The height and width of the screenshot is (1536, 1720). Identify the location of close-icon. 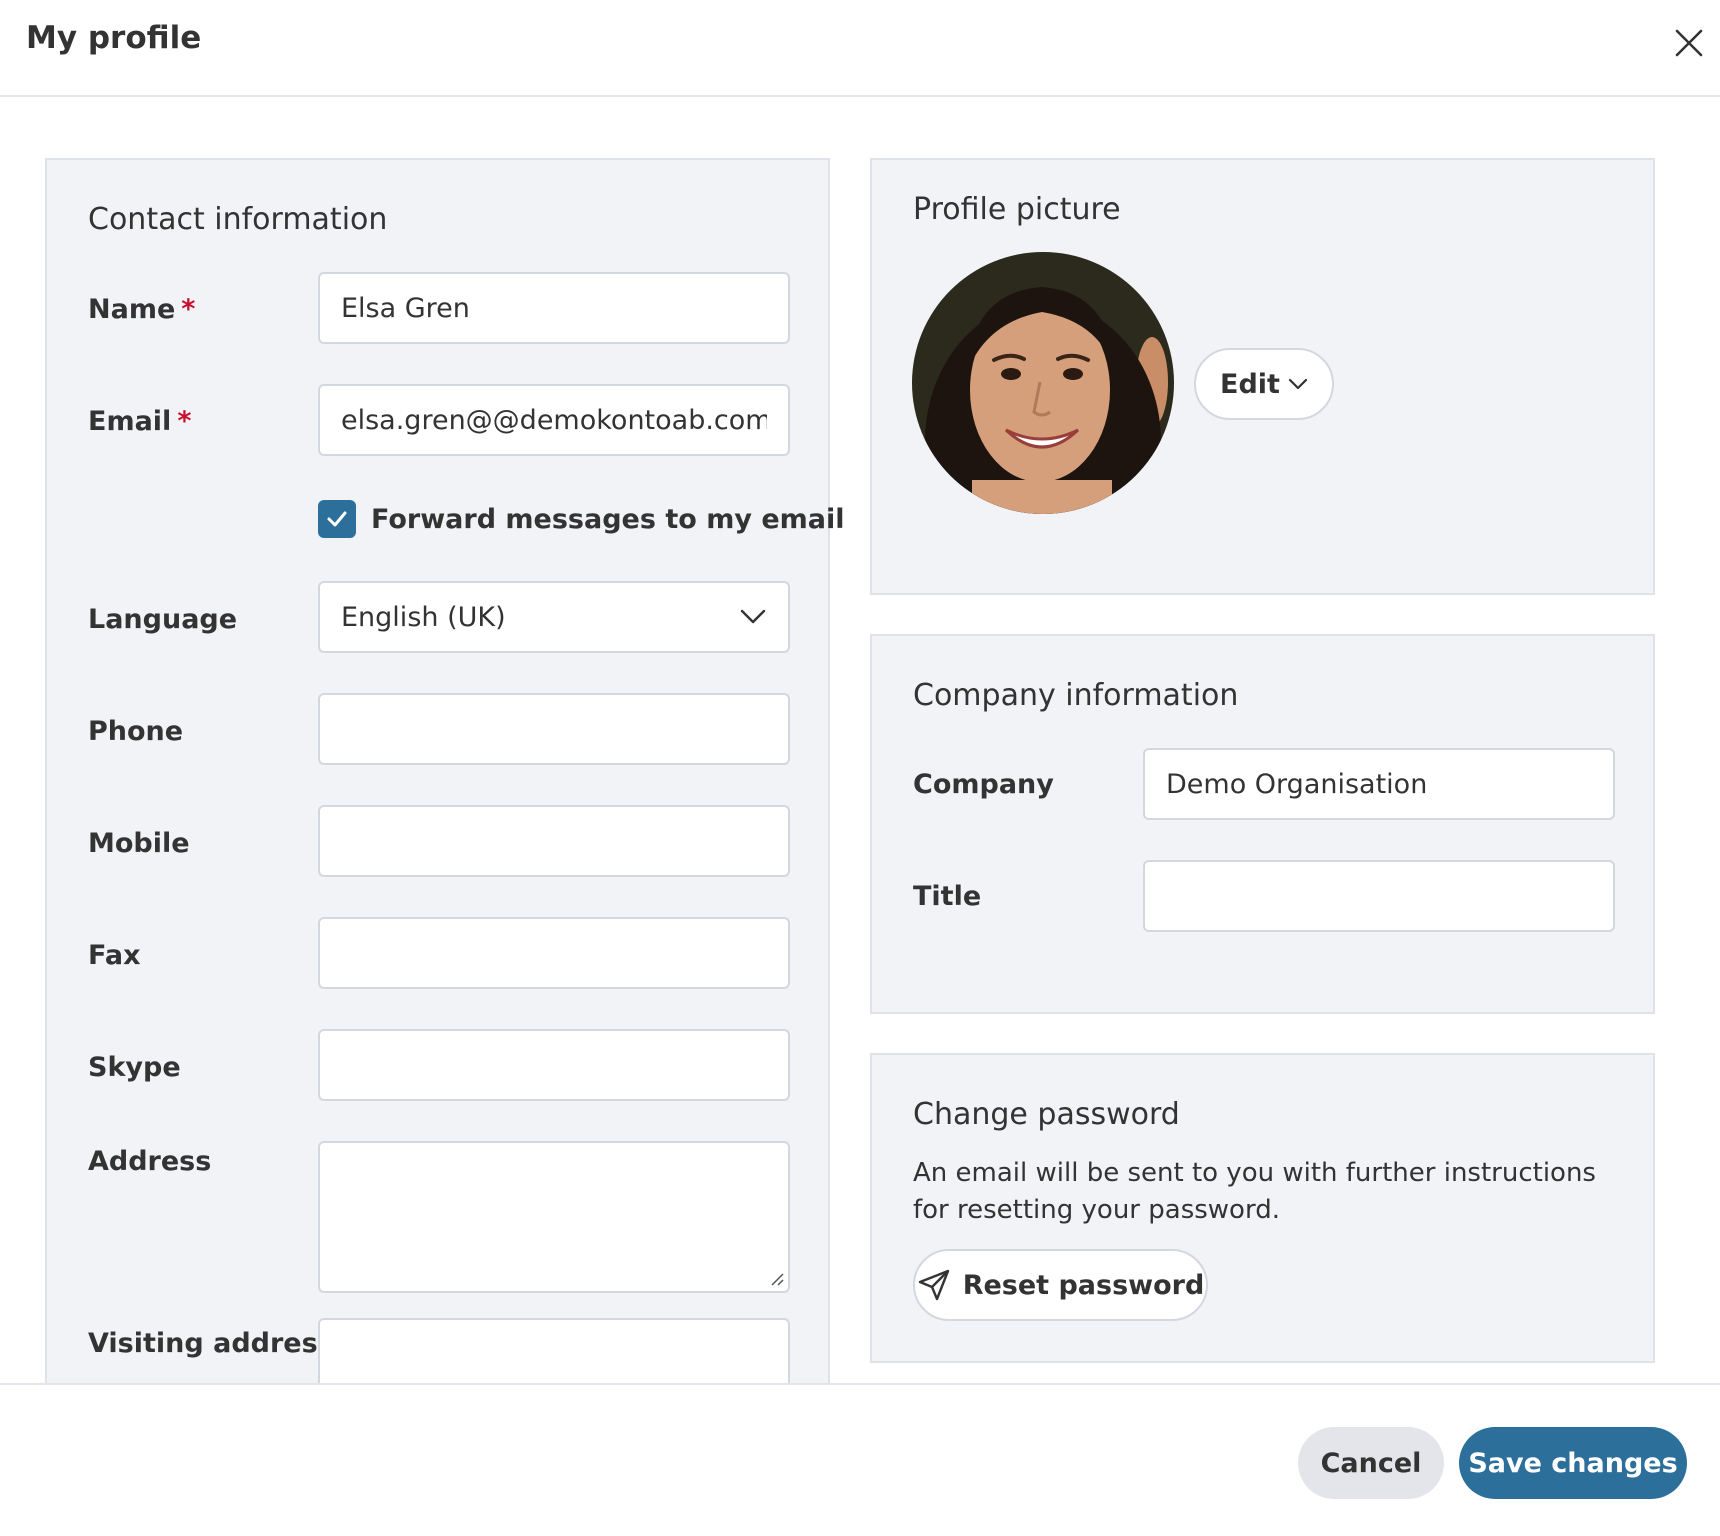
(1689, 43).